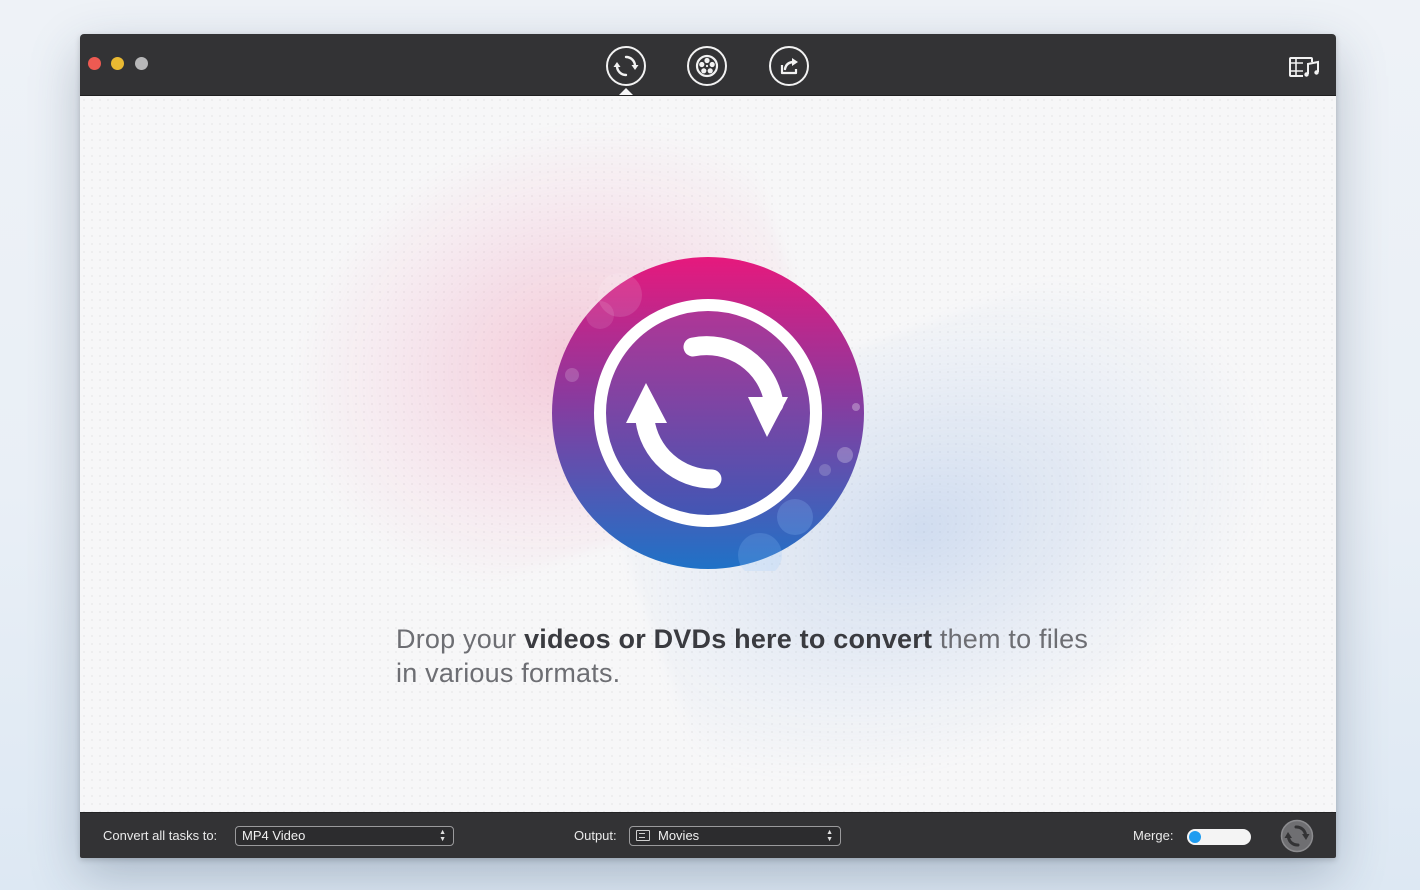  I want to click on folder-icon, so click(643, 835).